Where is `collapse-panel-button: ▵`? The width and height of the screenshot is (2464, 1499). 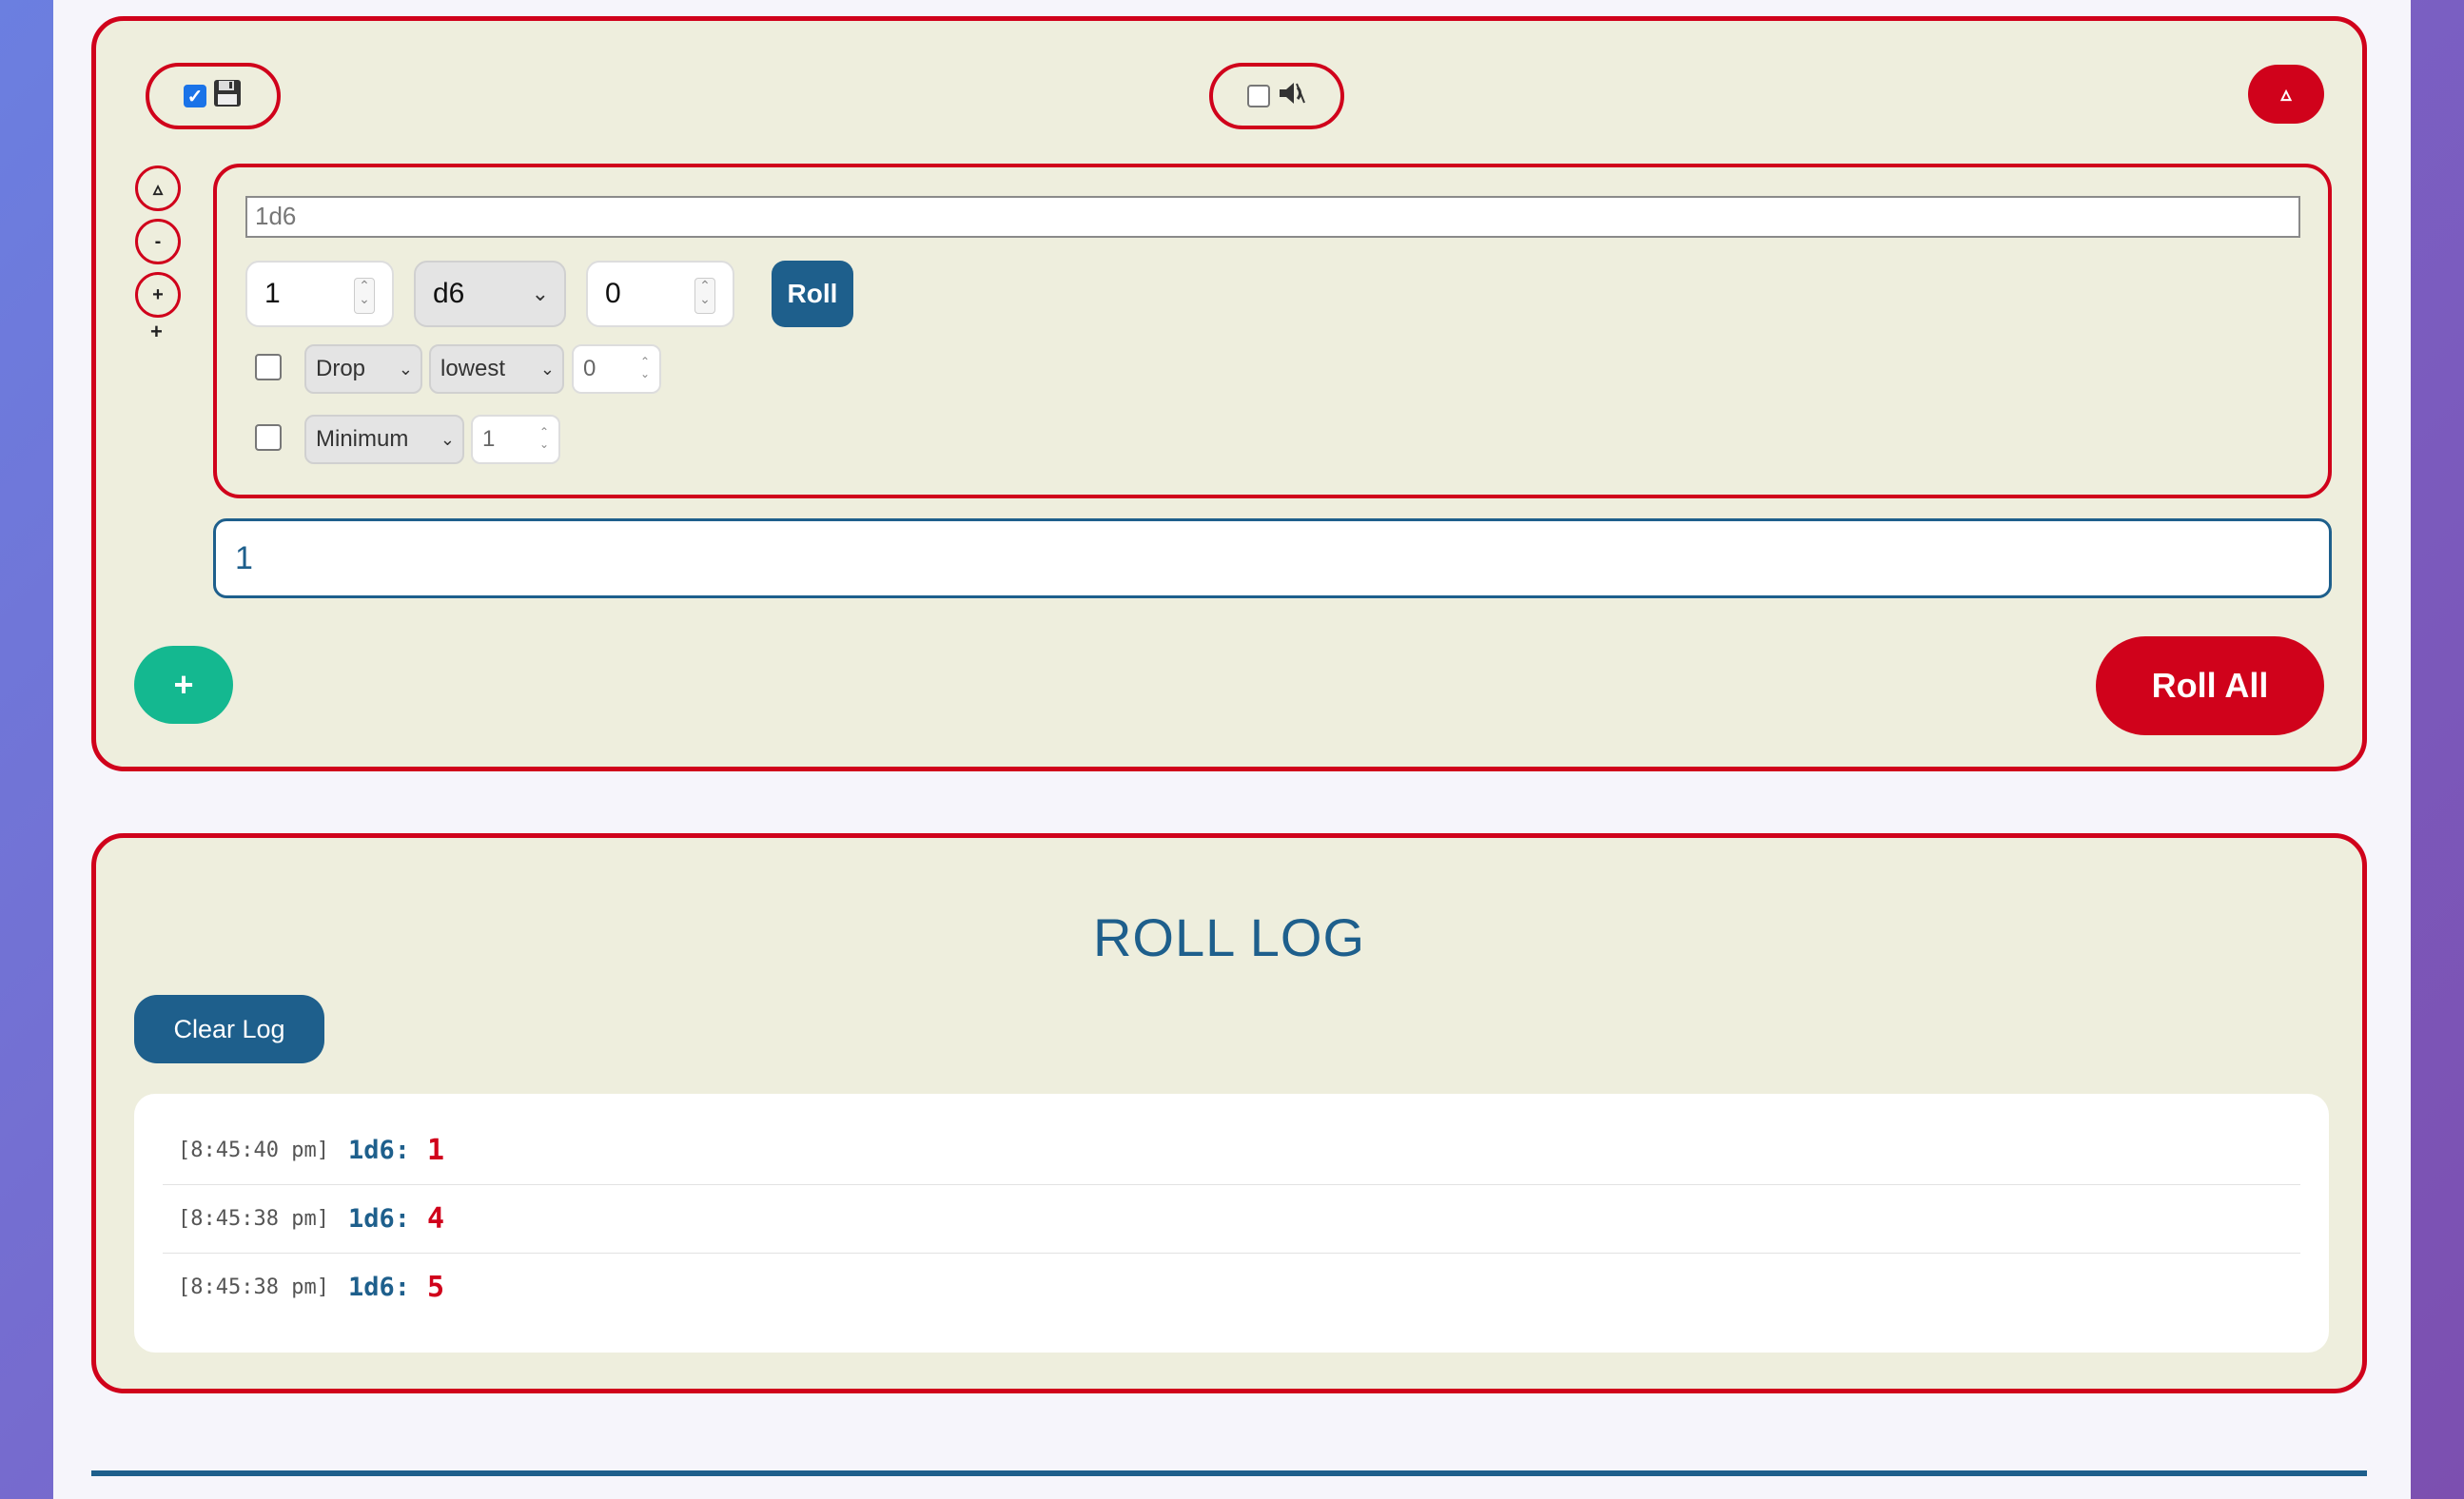
collapse-panel-button: ▵ is located at coordinates (2286, 94).